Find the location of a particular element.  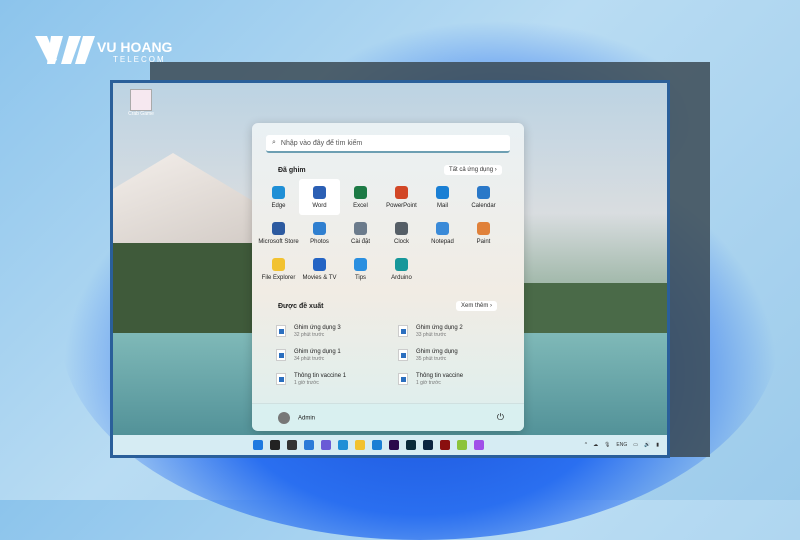

pinned-app: Cài đặt is located at coordinates (360, 233).